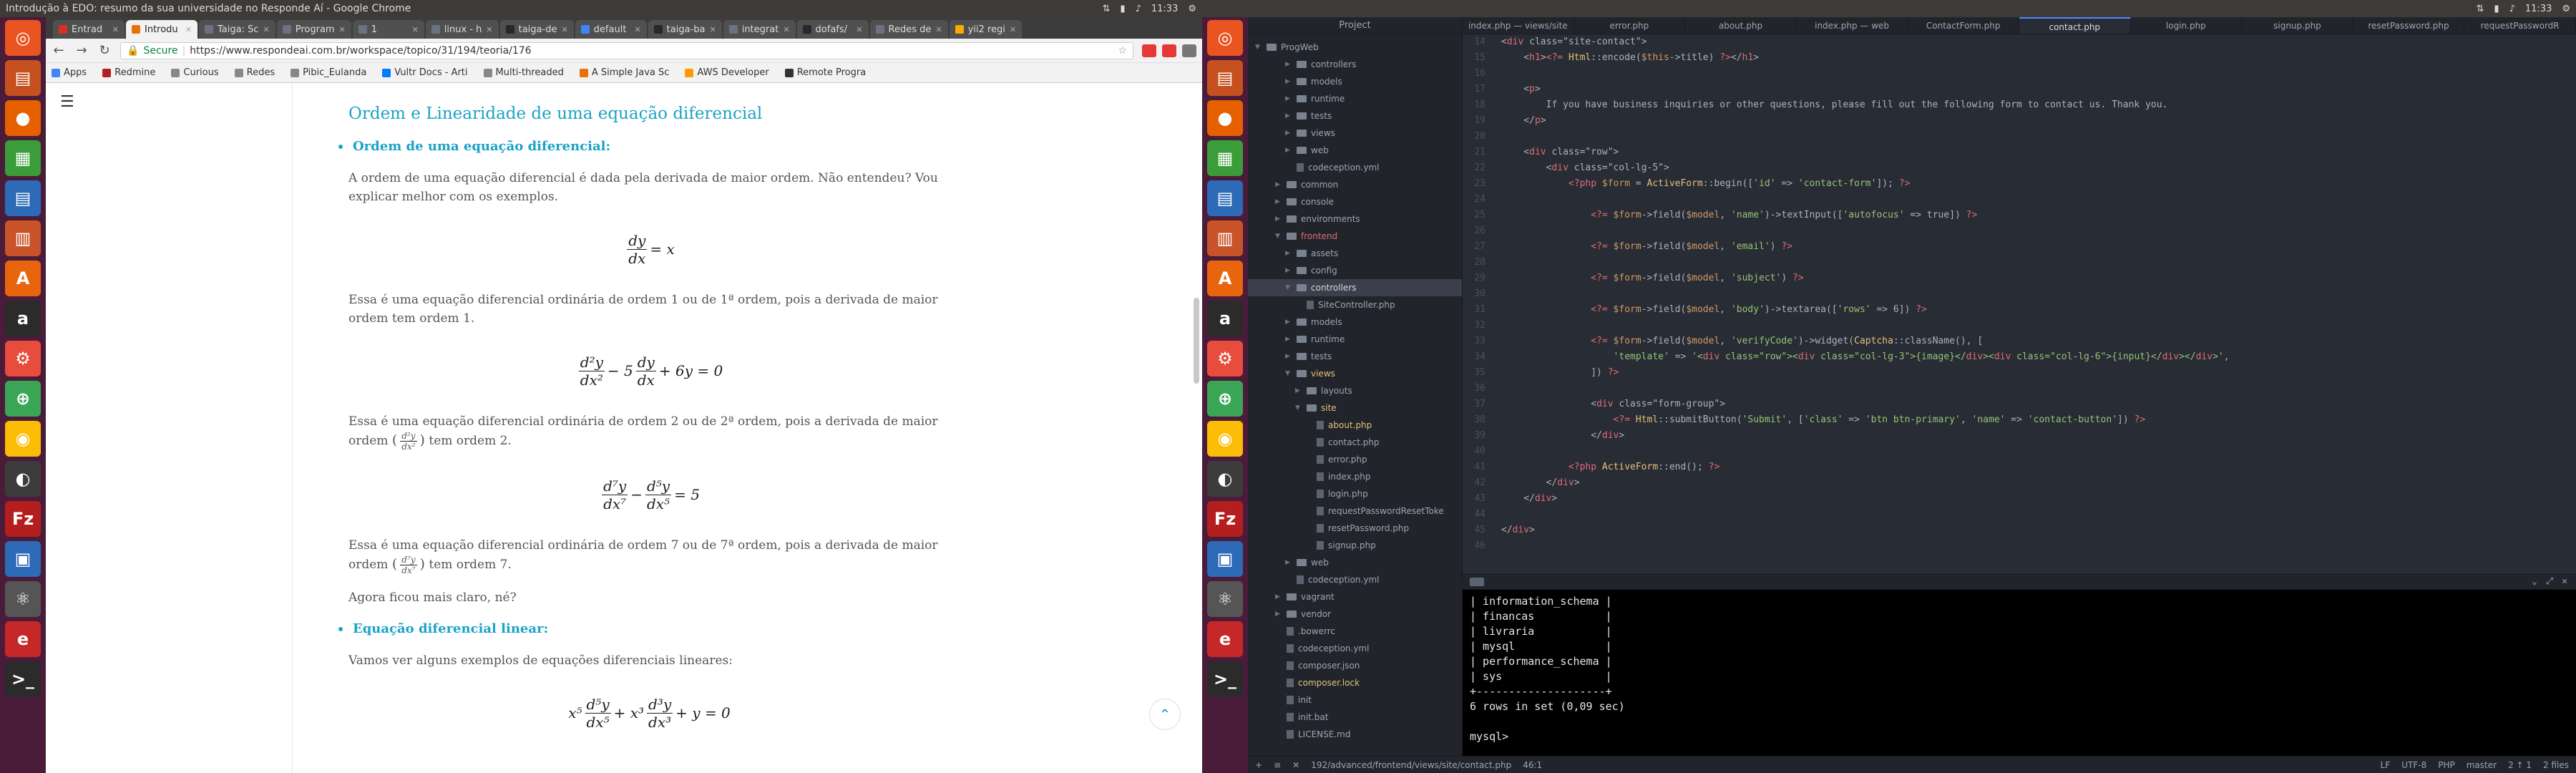  I want to click on forward-arrow-icon: →, so click(81, 50).